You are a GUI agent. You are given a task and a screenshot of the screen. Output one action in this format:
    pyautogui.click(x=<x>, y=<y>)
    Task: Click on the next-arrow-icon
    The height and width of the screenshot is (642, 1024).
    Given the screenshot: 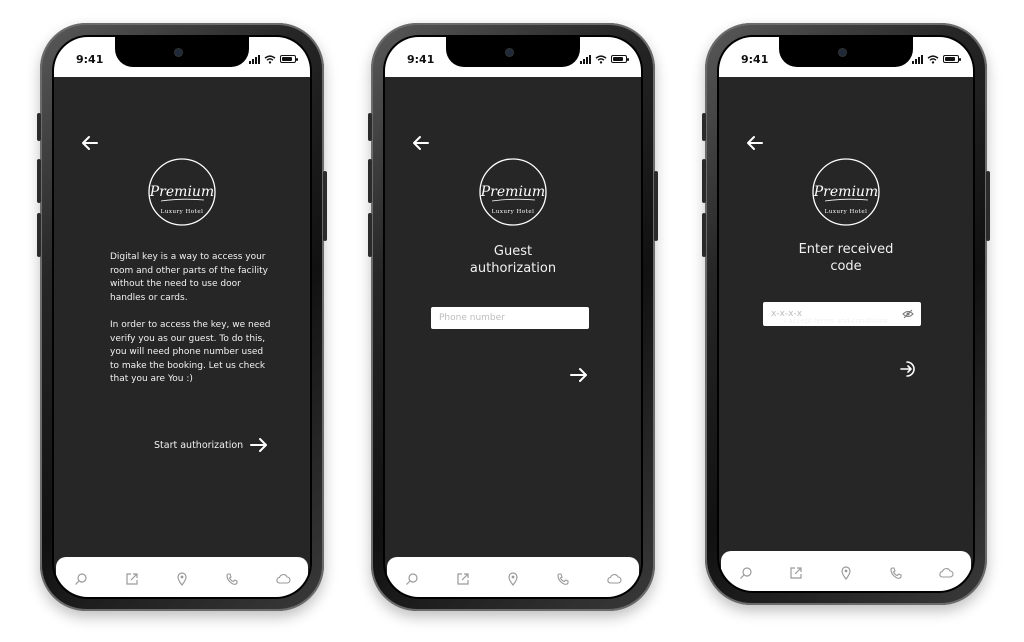 What is the action you would take?
    pyautogui.click(x=579, y=375)
    